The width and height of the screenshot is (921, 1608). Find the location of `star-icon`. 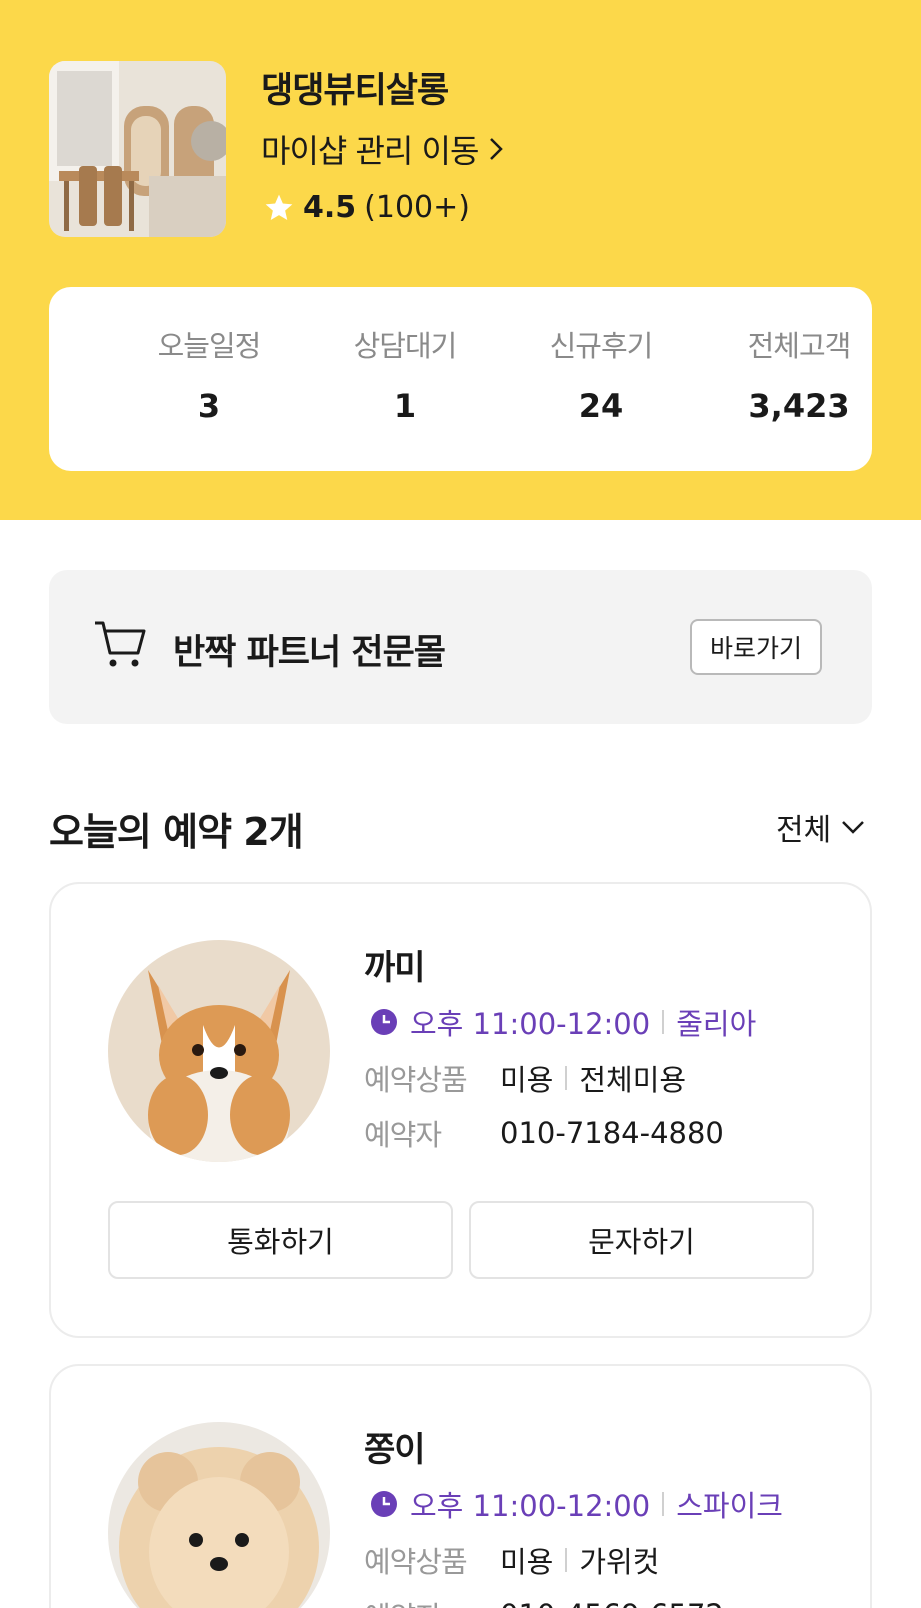

star-icon is located at coordinates (279, 207).